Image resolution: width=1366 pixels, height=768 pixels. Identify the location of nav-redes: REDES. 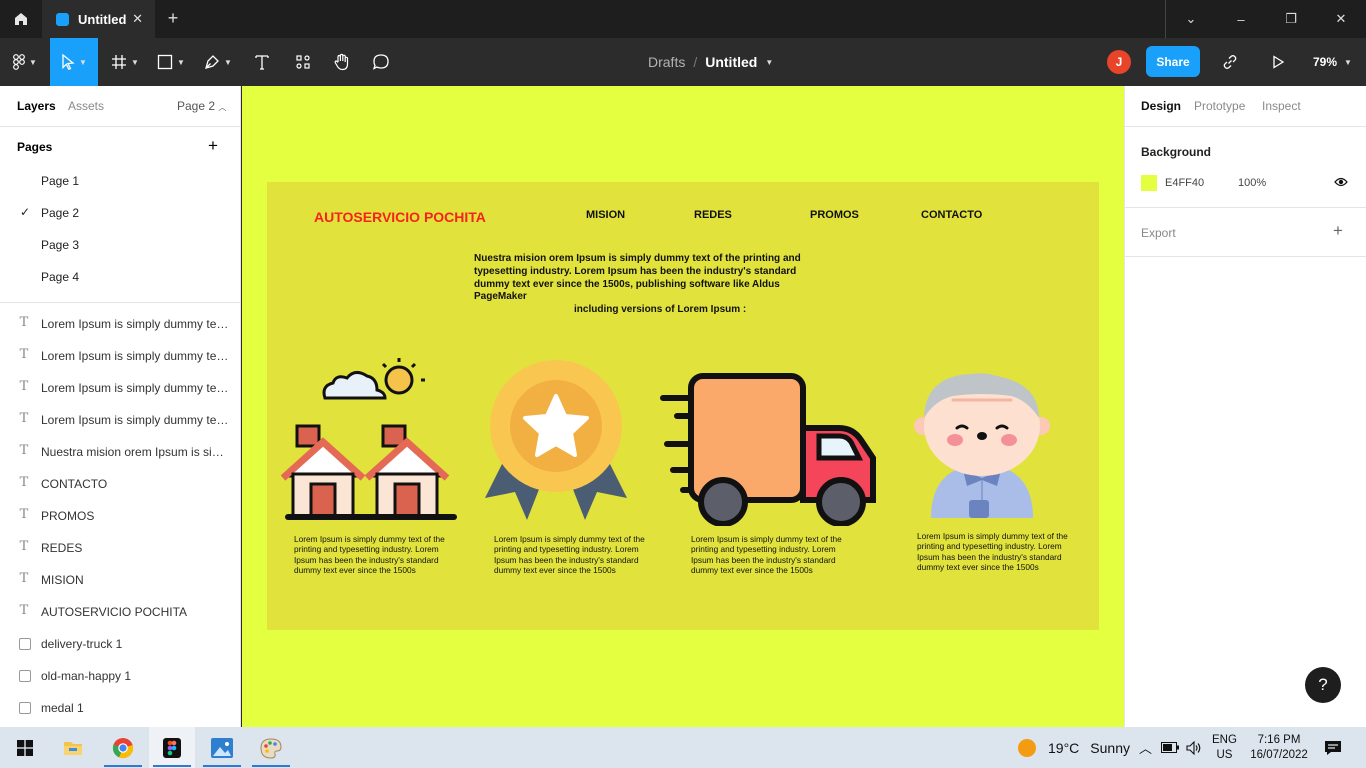
(713, 215).